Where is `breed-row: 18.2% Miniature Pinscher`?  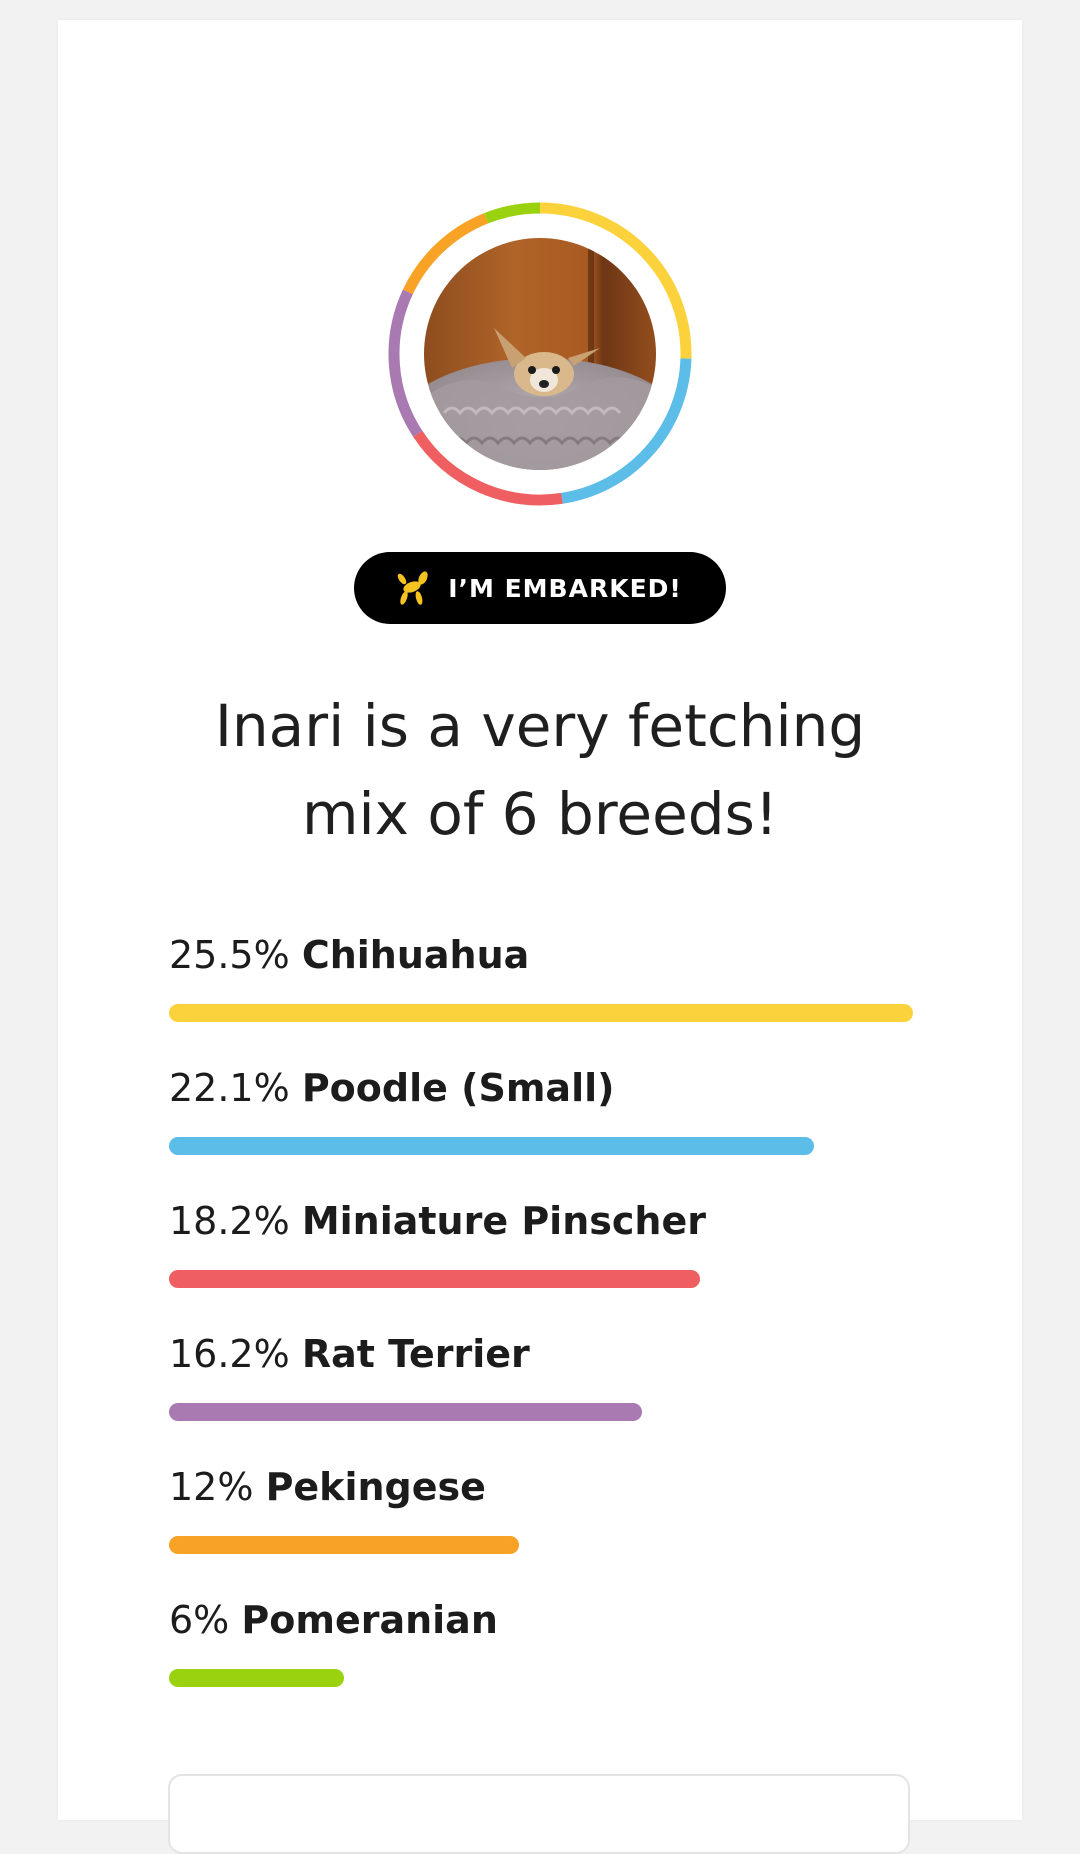 breed-row: 18.2% Miniature Pinscher is located at coordinates (541, 1262).